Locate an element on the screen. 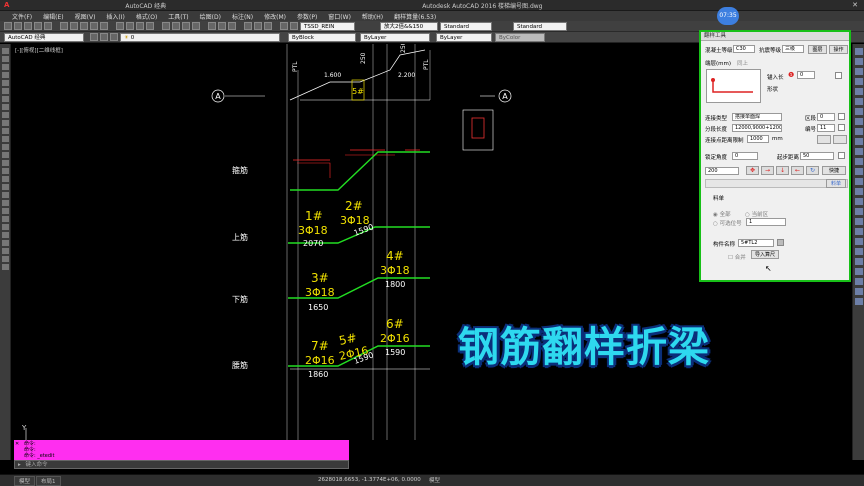  menu-item-9: 参数(P) is located at coordinates (307, 16).